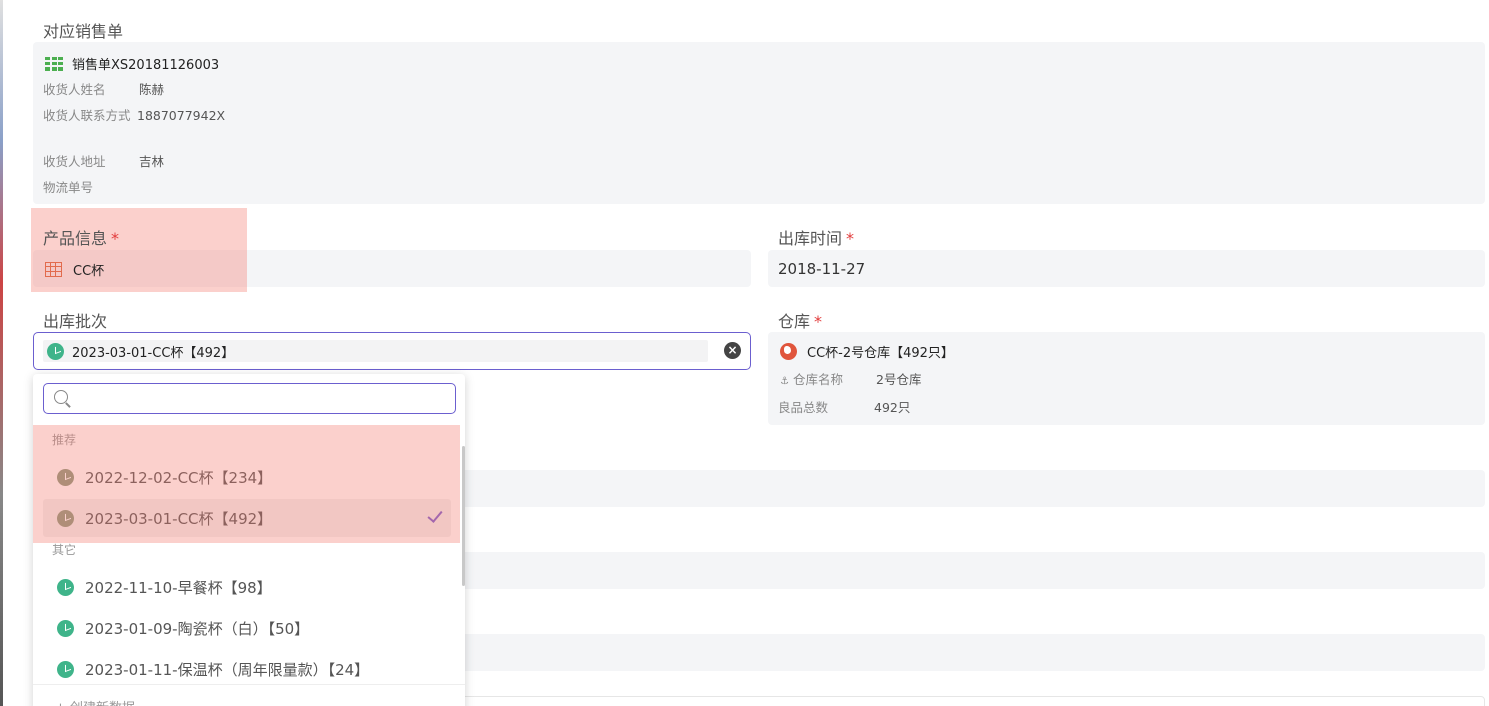 This screenshot has width=1489, height=706. Describe the element at coordinates (1, 353) in the screenshot. I see `window-edge` at that location.